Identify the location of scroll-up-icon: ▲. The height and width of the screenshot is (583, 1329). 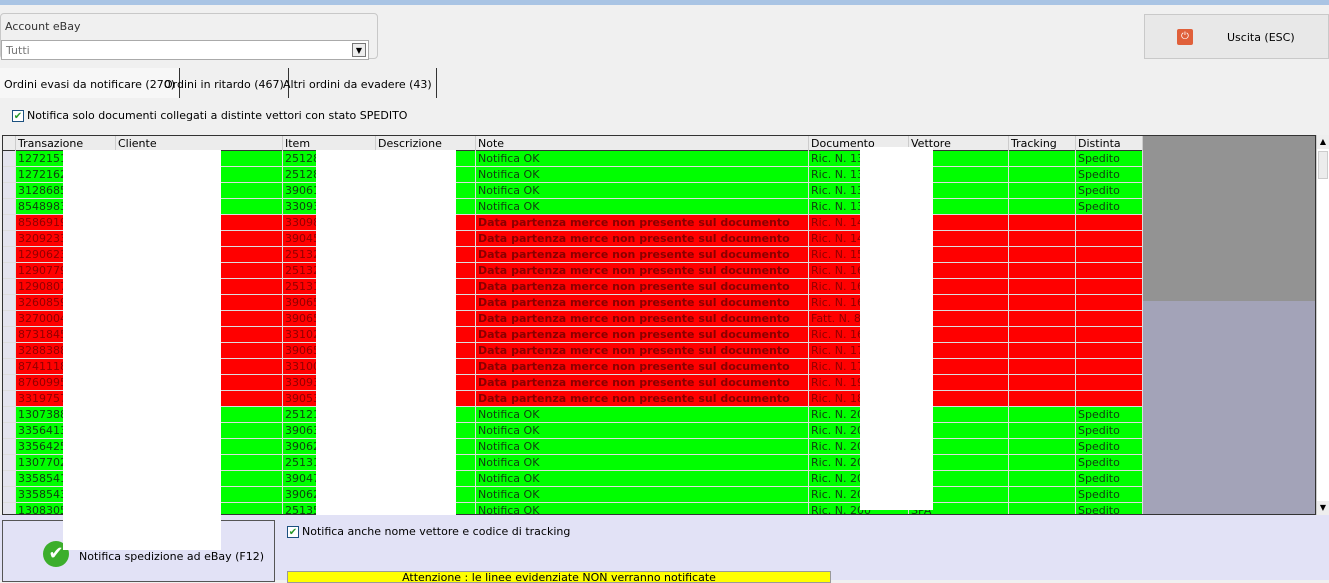
(1323, 142).